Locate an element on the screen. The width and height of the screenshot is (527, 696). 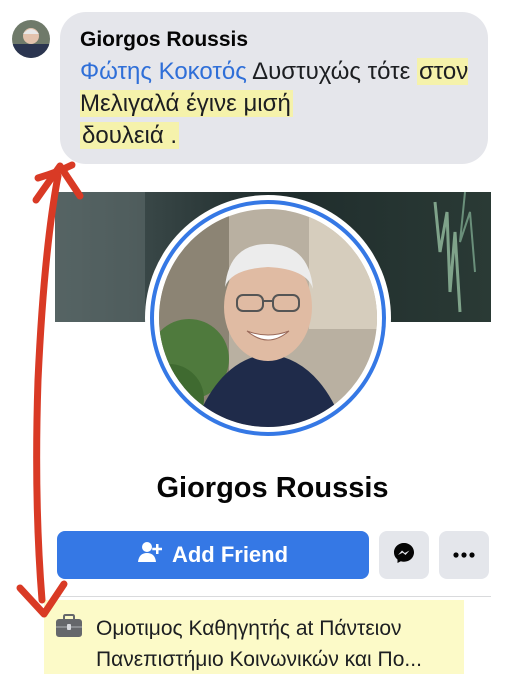
more-icon is located at coordinates (464, 555).